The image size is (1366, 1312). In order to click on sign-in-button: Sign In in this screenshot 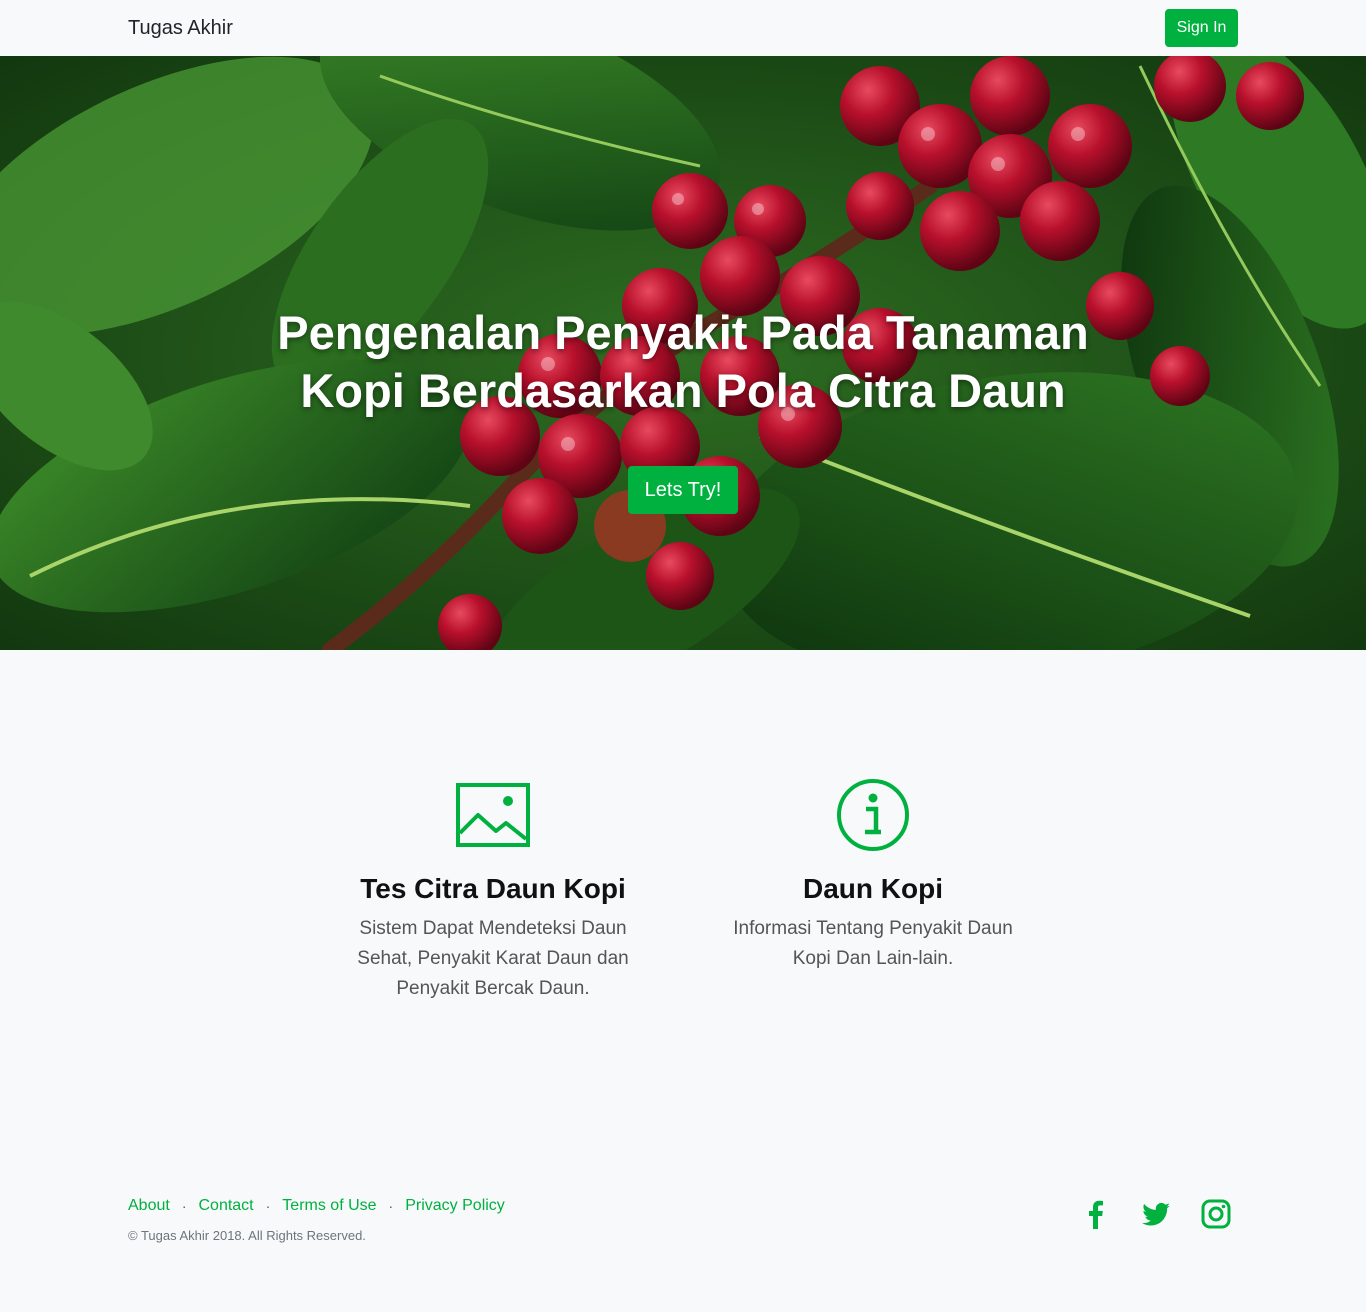, I will do `click(1201, 28)`.